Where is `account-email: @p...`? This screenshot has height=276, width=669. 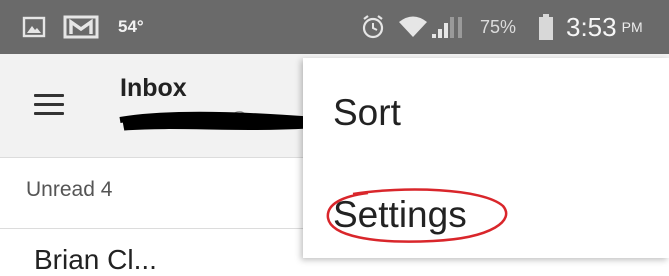 account-email: @p... is located at coordinates (219, 121).